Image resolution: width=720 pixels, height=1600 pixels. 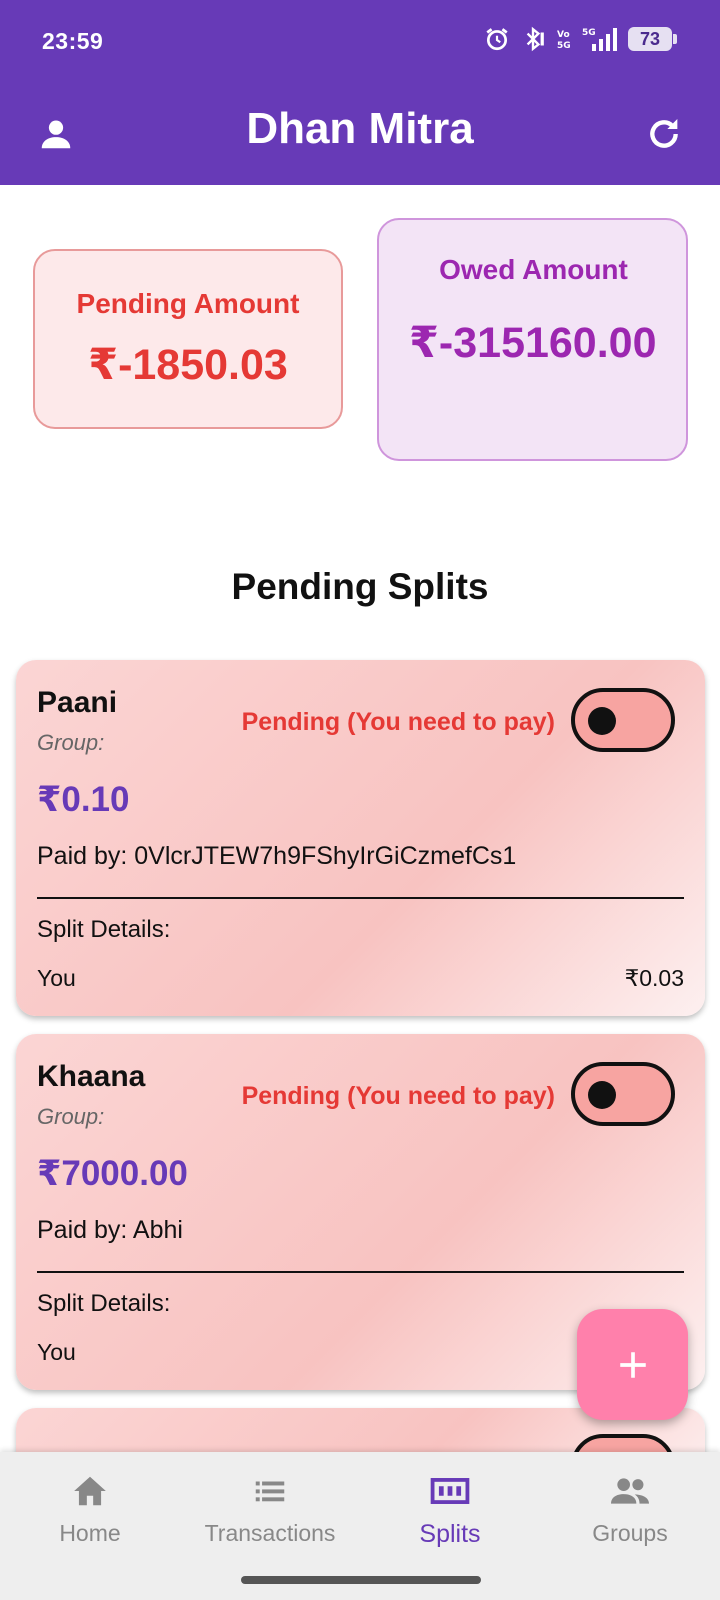 I want to click on owed-amount-value: ₹-315160.00, so click(x=533, y=343).